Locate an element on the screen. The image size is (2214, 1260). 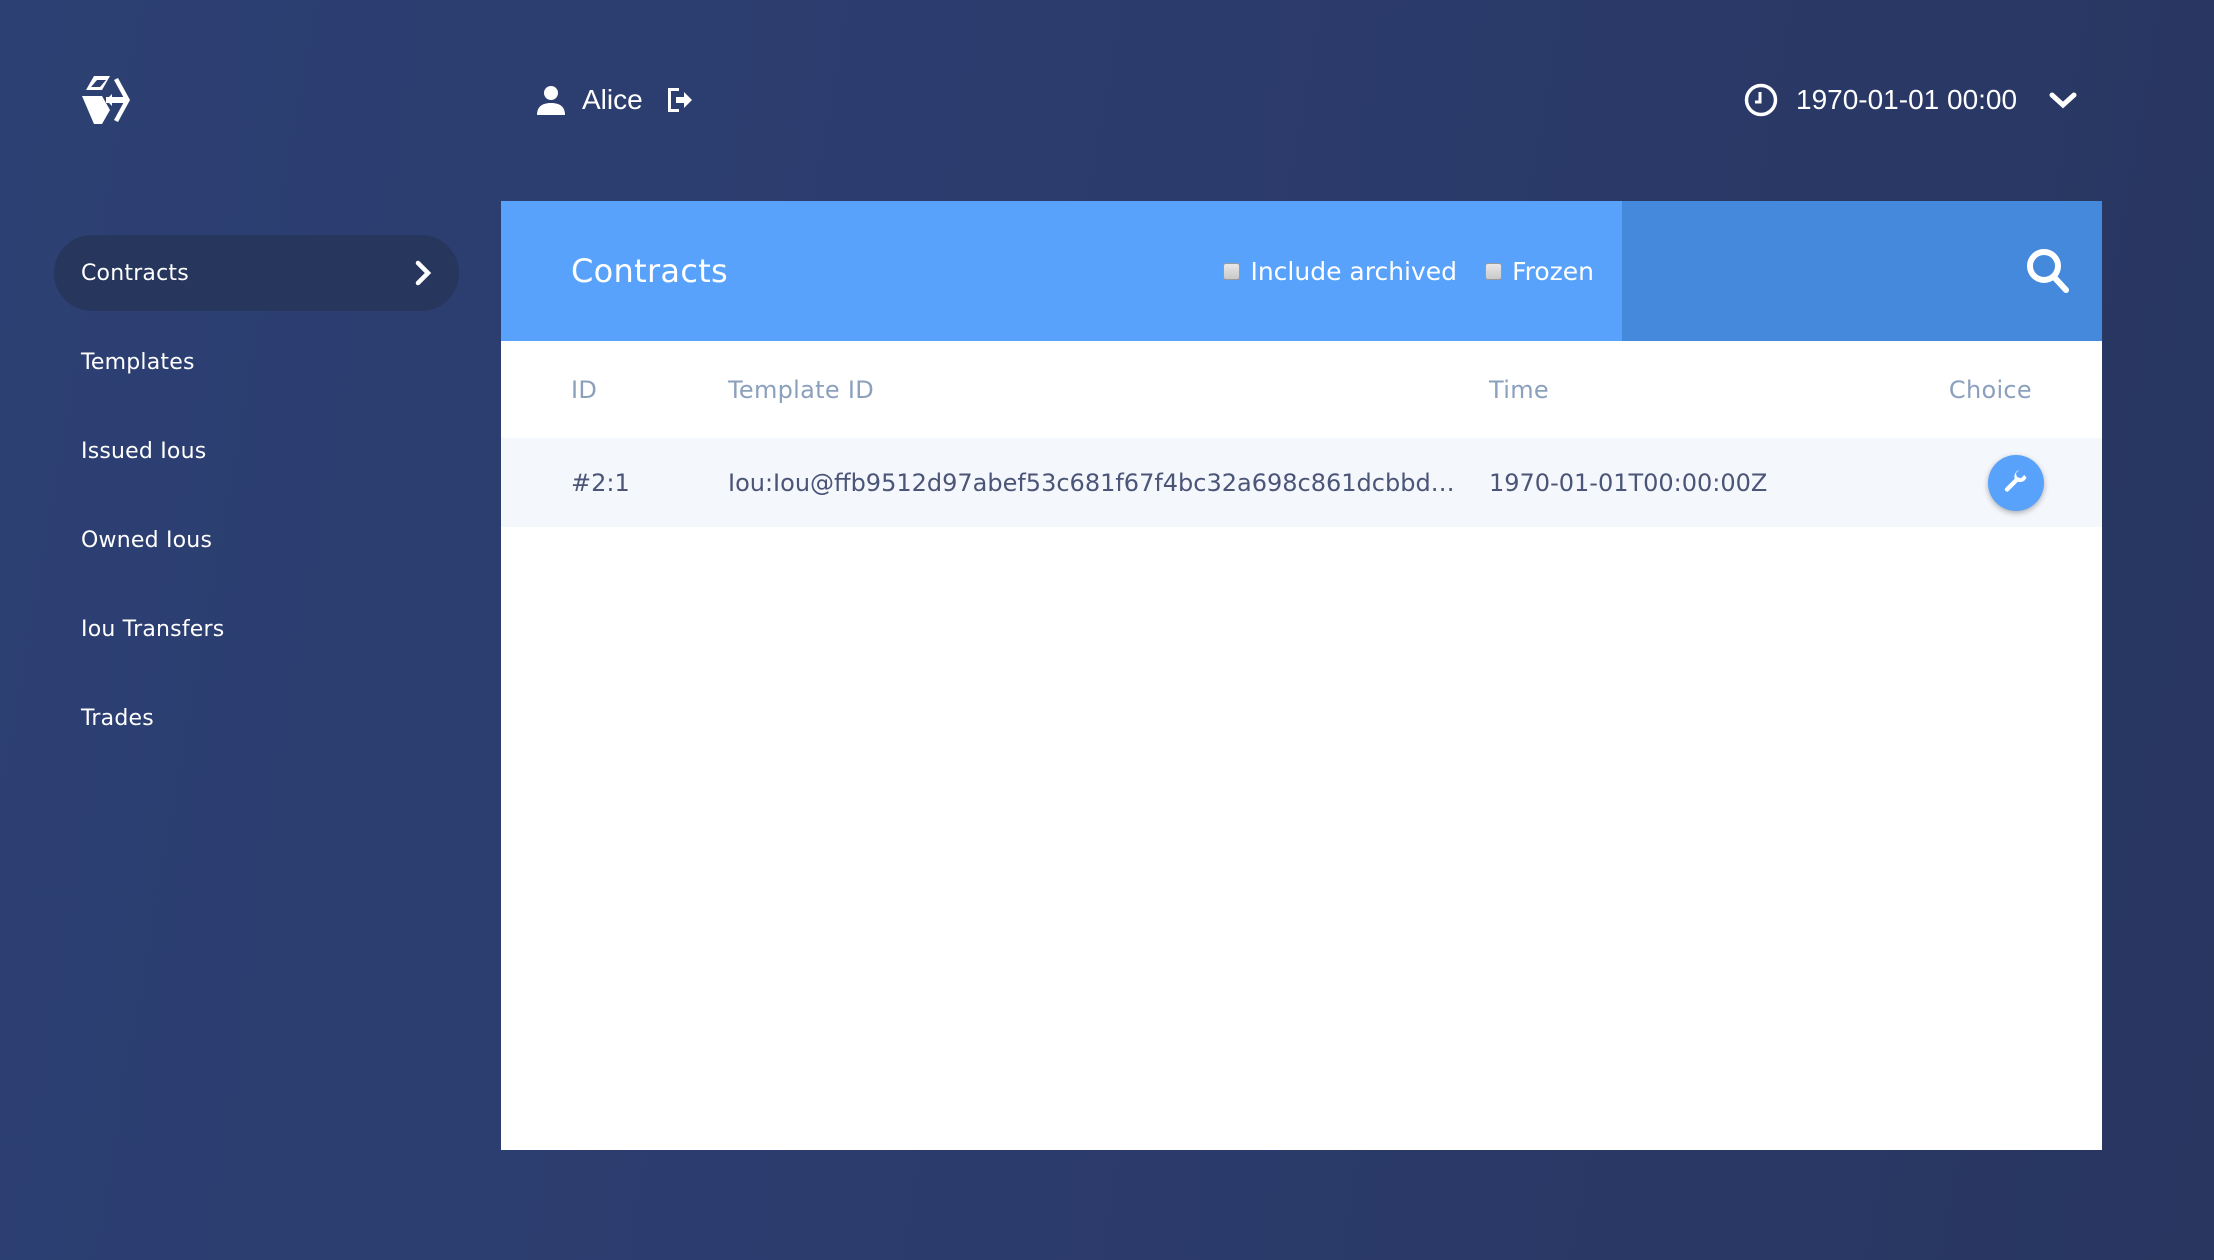
sidebar-item-label: Issued Ious is located at coordinates (144, 451).